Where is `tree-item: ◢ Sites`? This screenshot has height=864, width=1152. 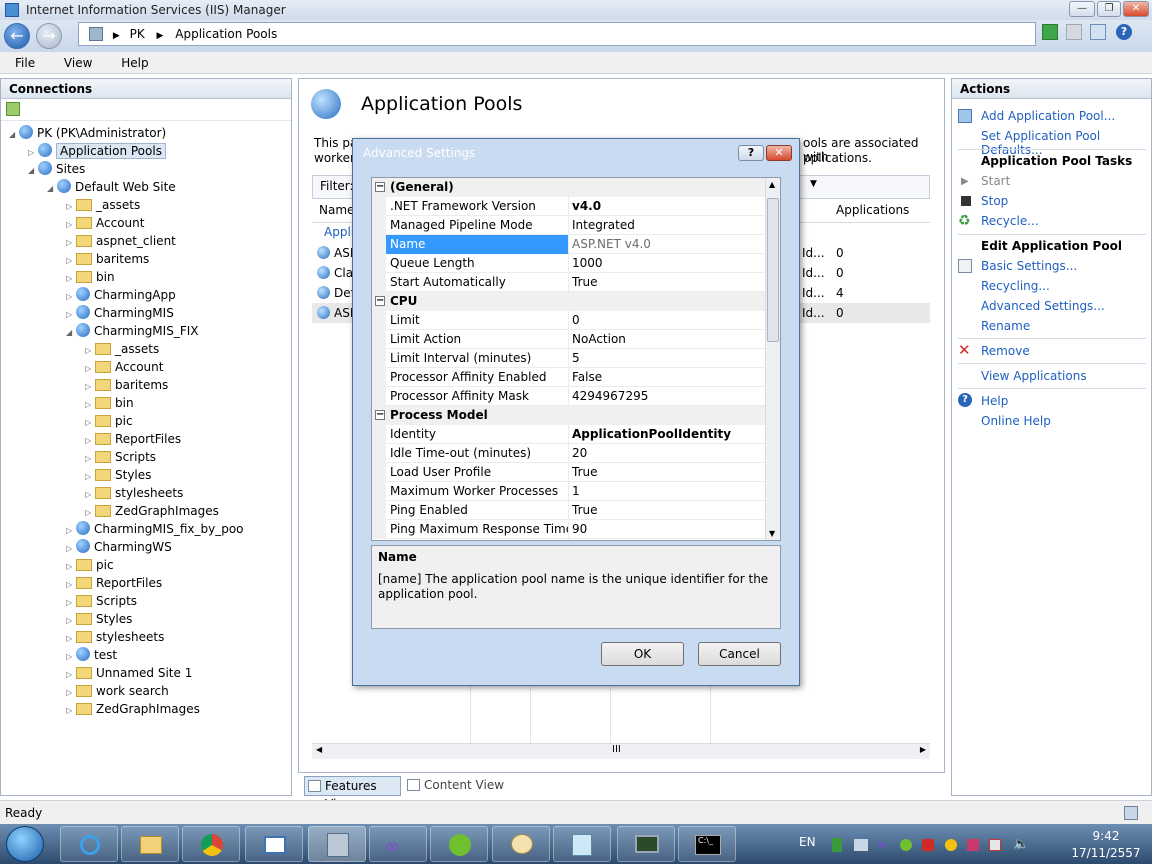 tree-item: ◢ Sites is located at coordinates (56, 169).